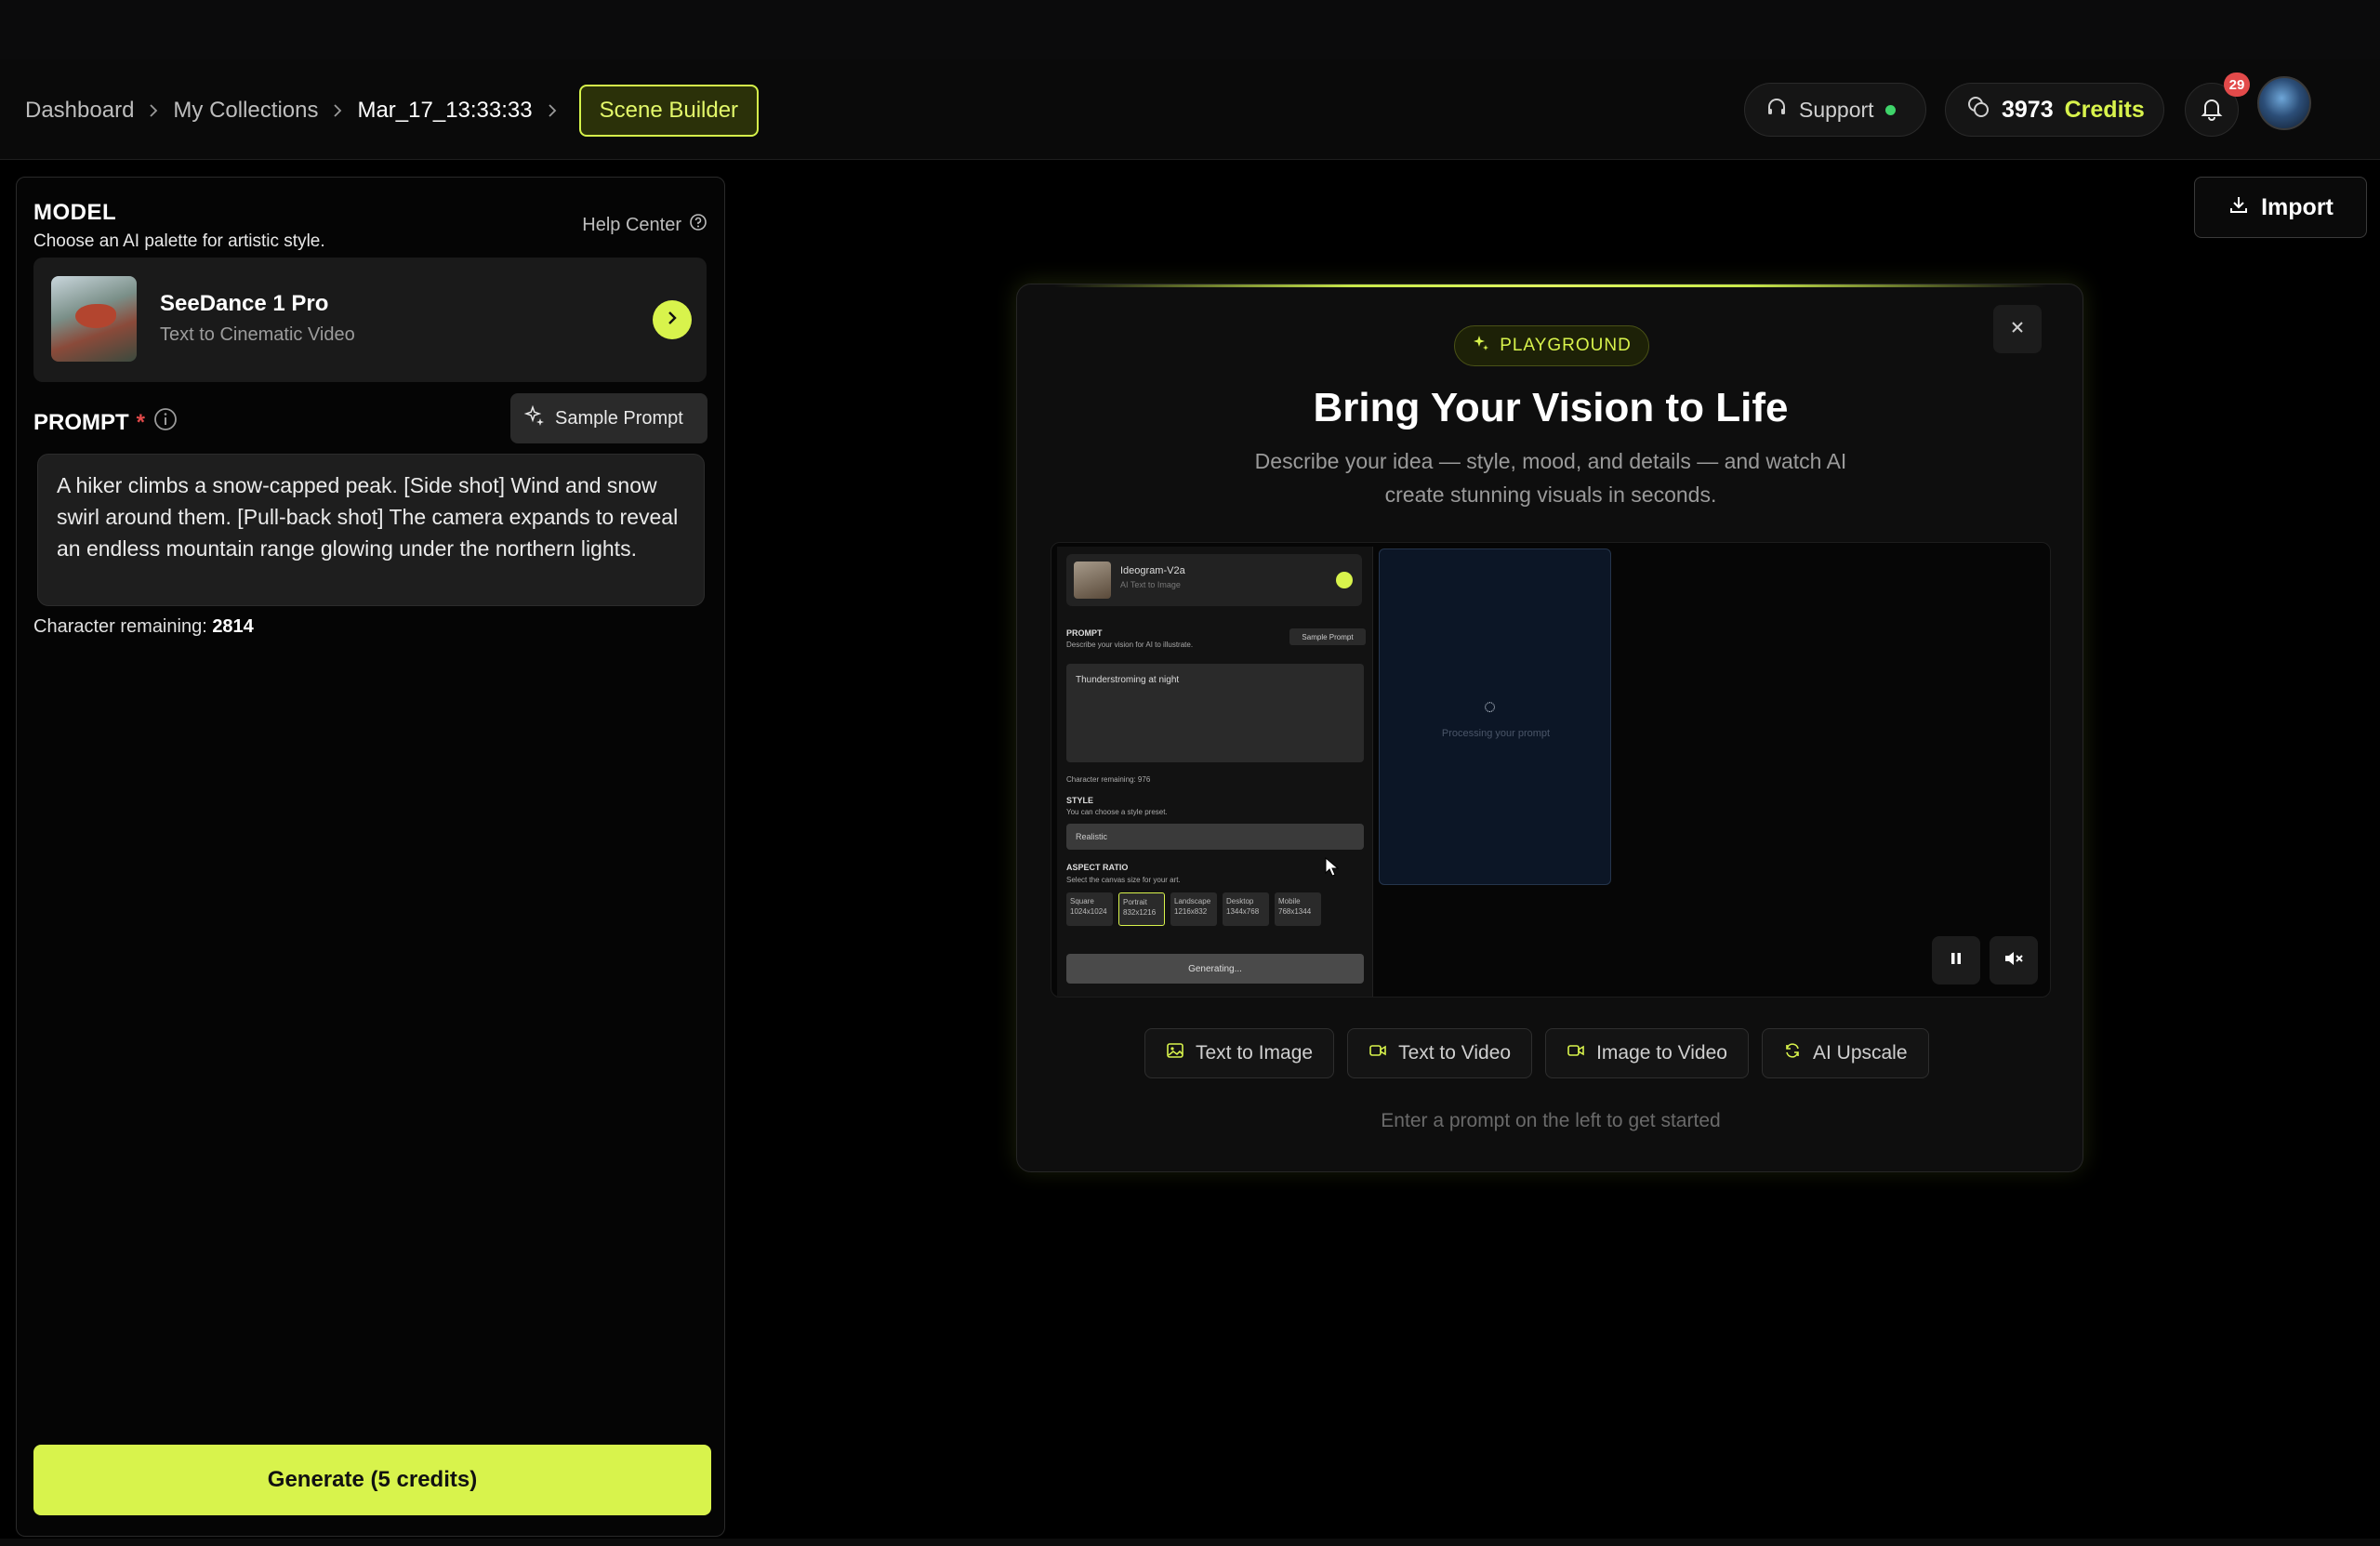  I want to click on breadcrumb-current-collection: Mar_17_13:33:33, so click(444, 111).